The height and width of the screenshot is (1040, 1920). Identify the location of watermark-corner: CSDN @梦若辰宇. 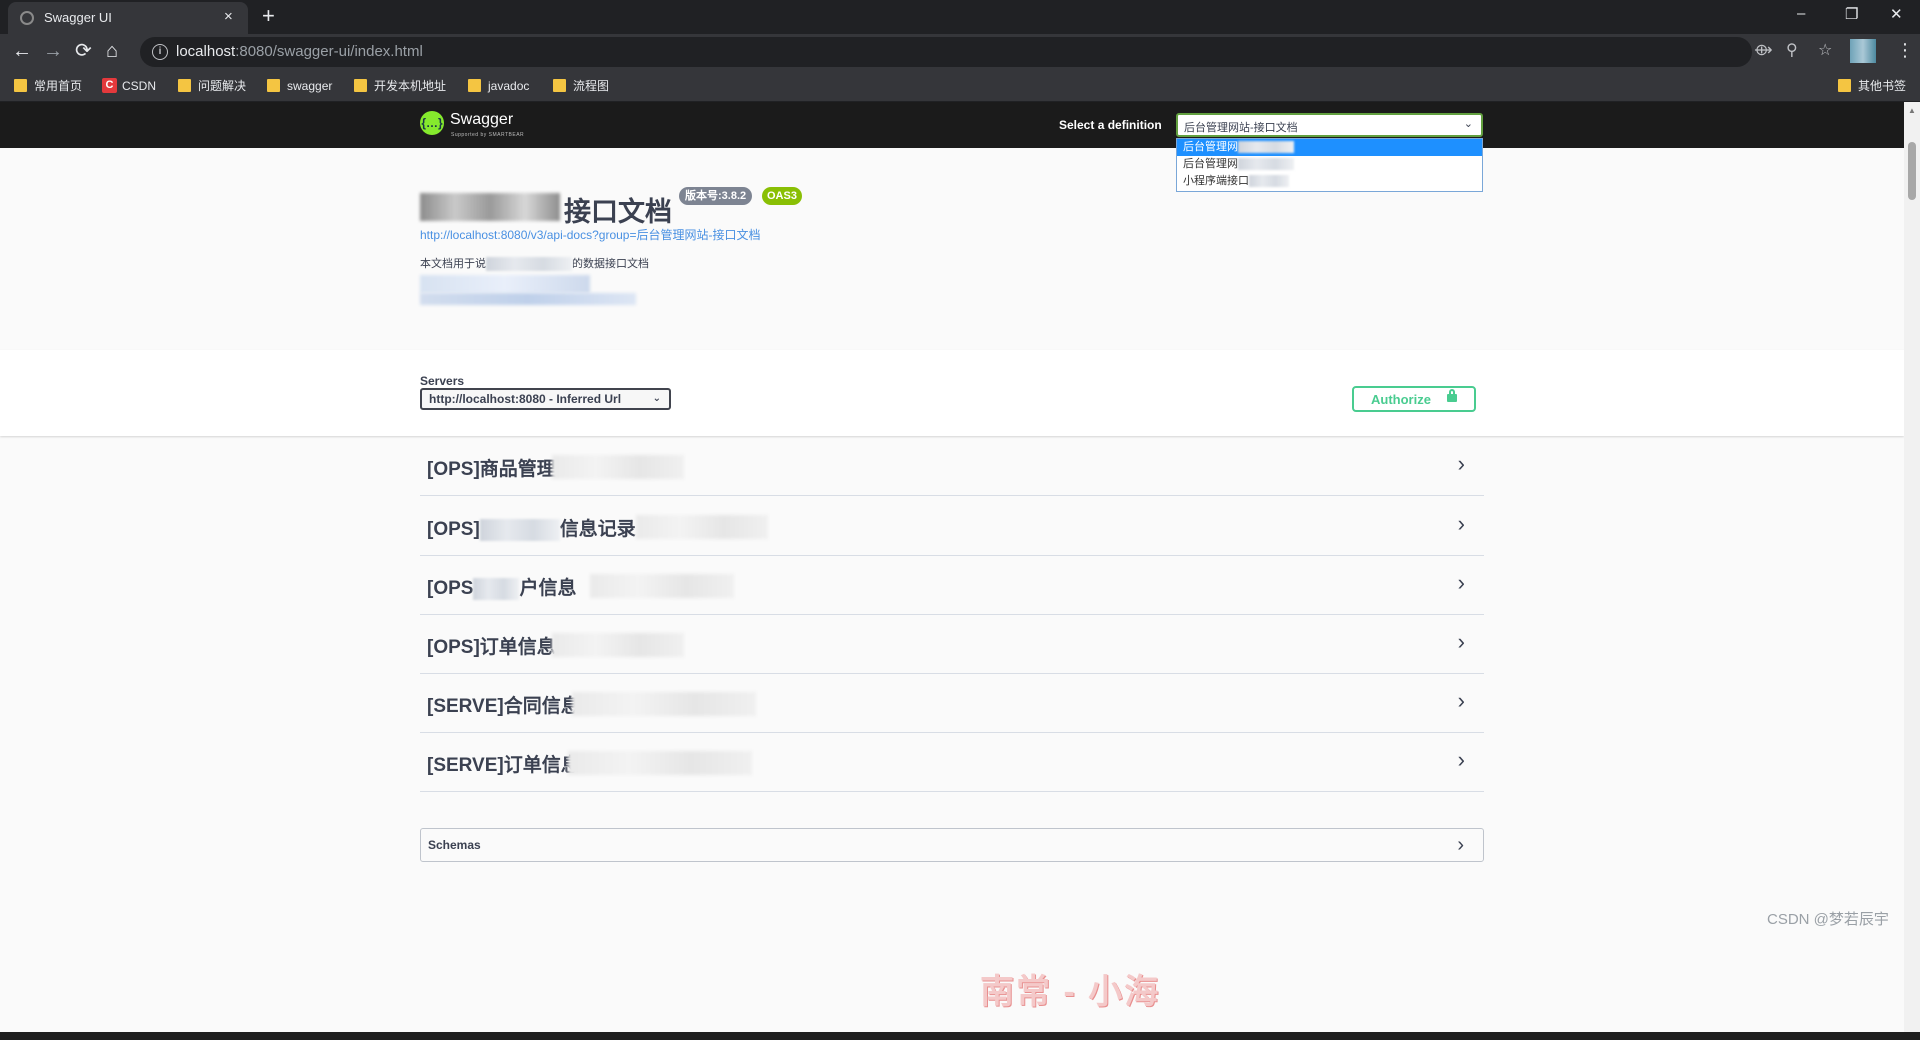
(1828, 919).